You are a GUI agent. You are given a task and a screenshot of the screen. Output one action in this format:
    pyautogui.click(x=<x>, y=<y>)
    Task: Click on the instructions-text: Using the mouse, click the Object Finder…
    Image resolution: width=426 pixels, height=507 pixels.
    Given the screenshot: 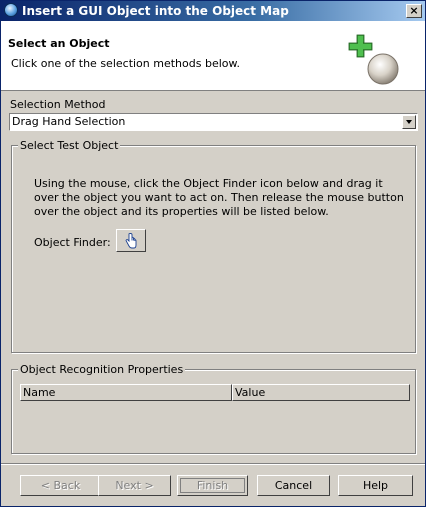 What is the action you would take?
    pyautogui.click(x=219, y=197)
    